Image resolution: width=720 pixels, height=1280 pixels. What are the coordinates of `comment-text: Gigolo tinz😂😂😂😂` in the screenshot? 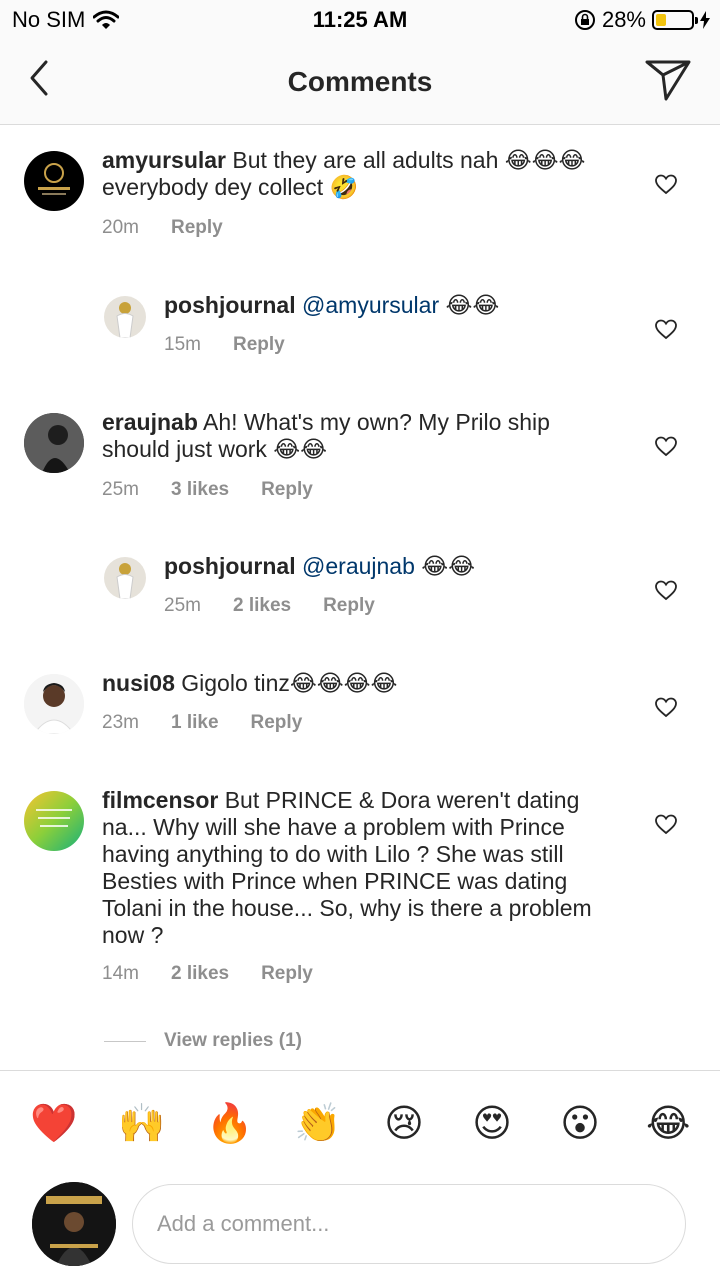 It's located at (289, 683).